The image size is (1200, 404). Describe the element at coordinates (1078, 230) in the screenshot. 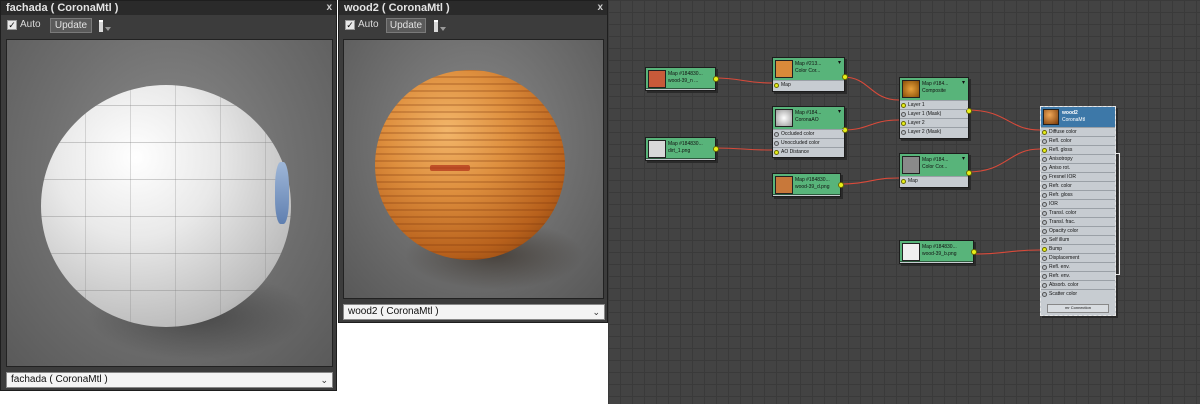

I see `input-slot: Opacity color` at that location.